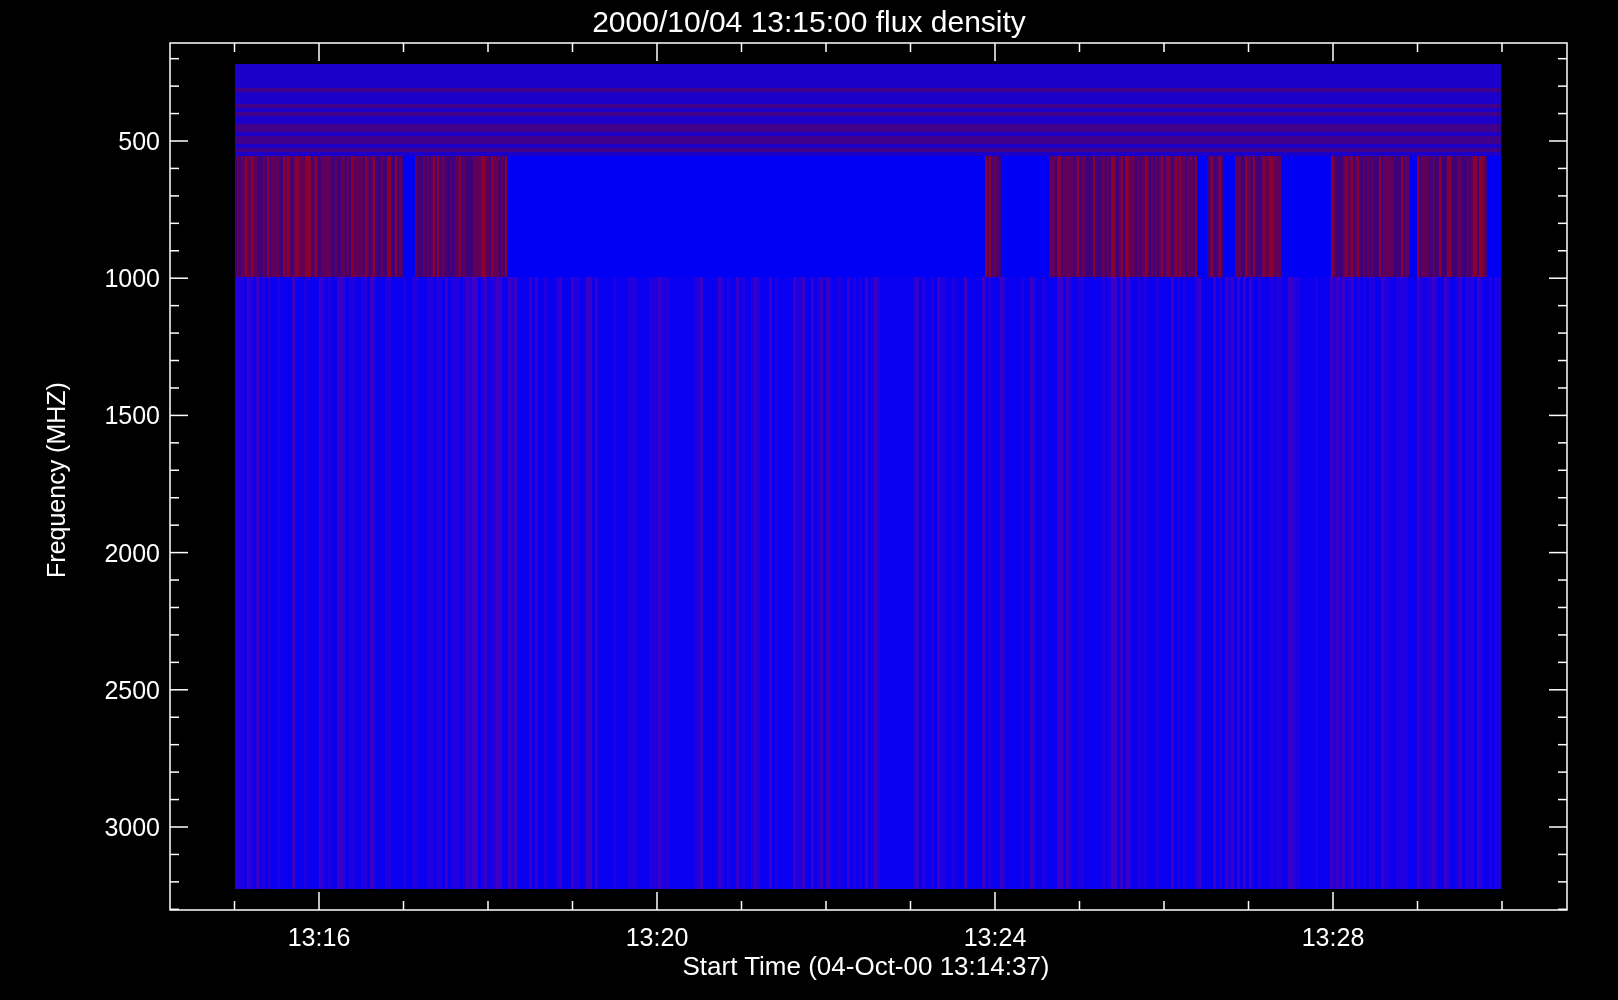 The height and width of the screenshot is (1000, 1618). What do you see at coordinates (132, 827) in the screenshot?
I see `y-tick-label: 3000` at bounding box center [132, 827].